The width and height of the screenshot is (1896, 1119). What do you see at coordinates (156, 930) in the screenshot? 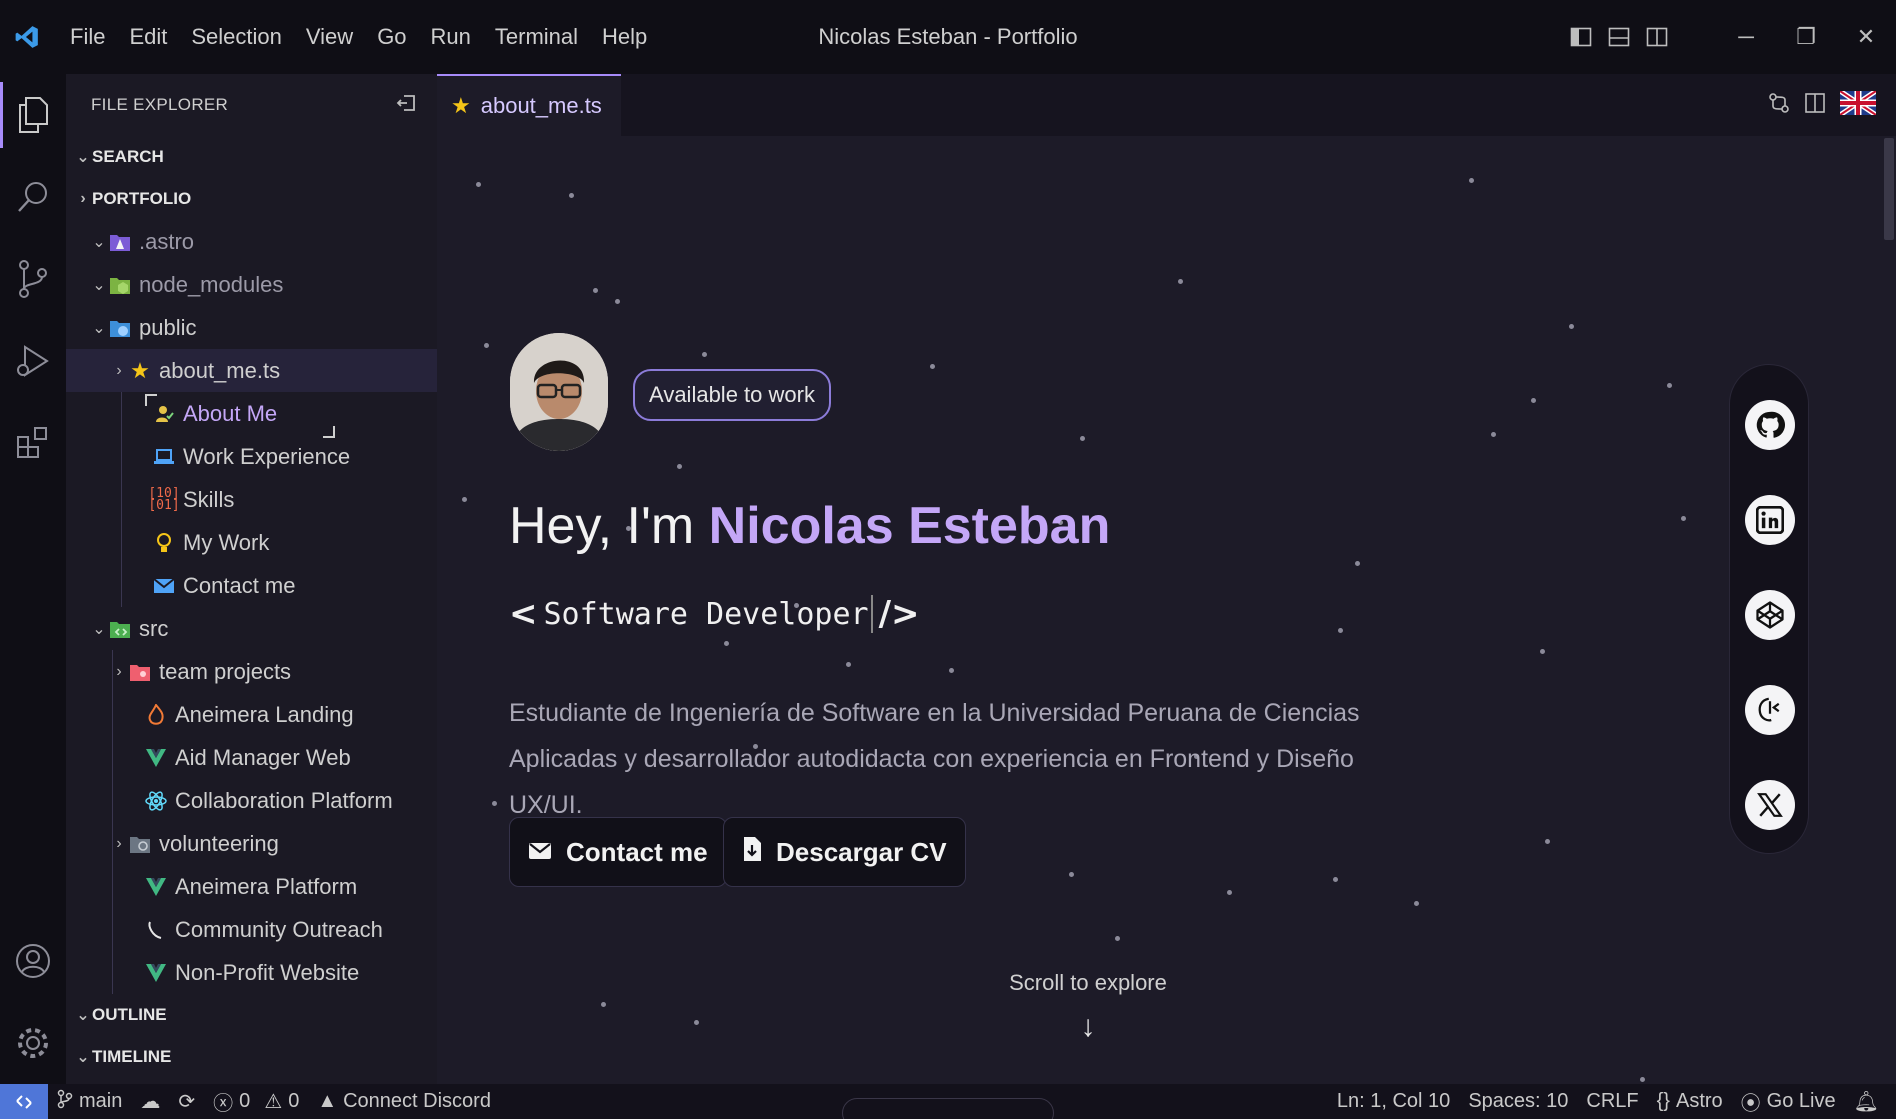
I see `phone-icon` at bounding box center [156, 930].